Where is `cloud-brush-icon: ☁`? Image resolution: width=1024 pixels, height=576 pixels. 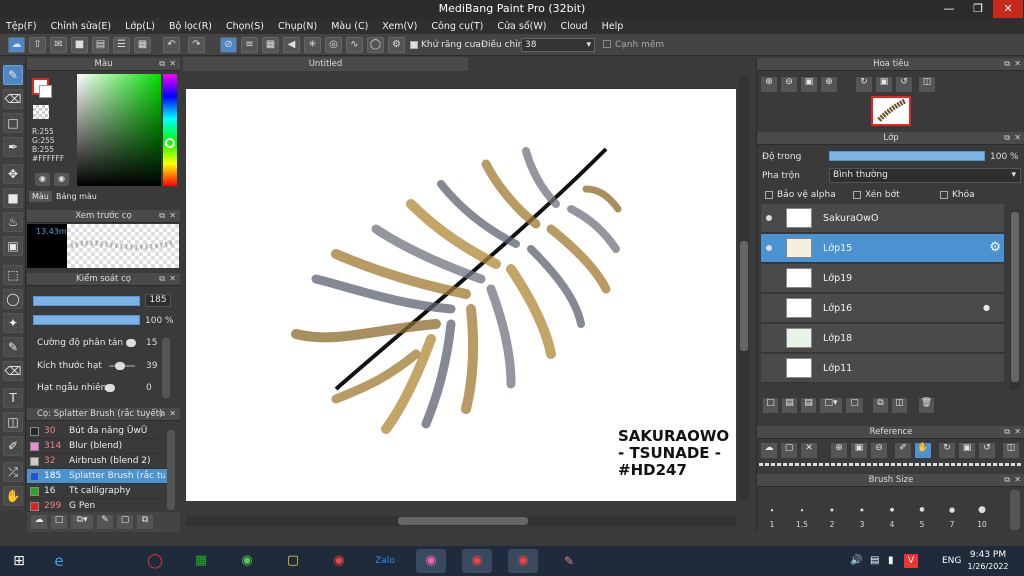
cloud-brush-icon: ☁ is located at coordinates (39, 522).